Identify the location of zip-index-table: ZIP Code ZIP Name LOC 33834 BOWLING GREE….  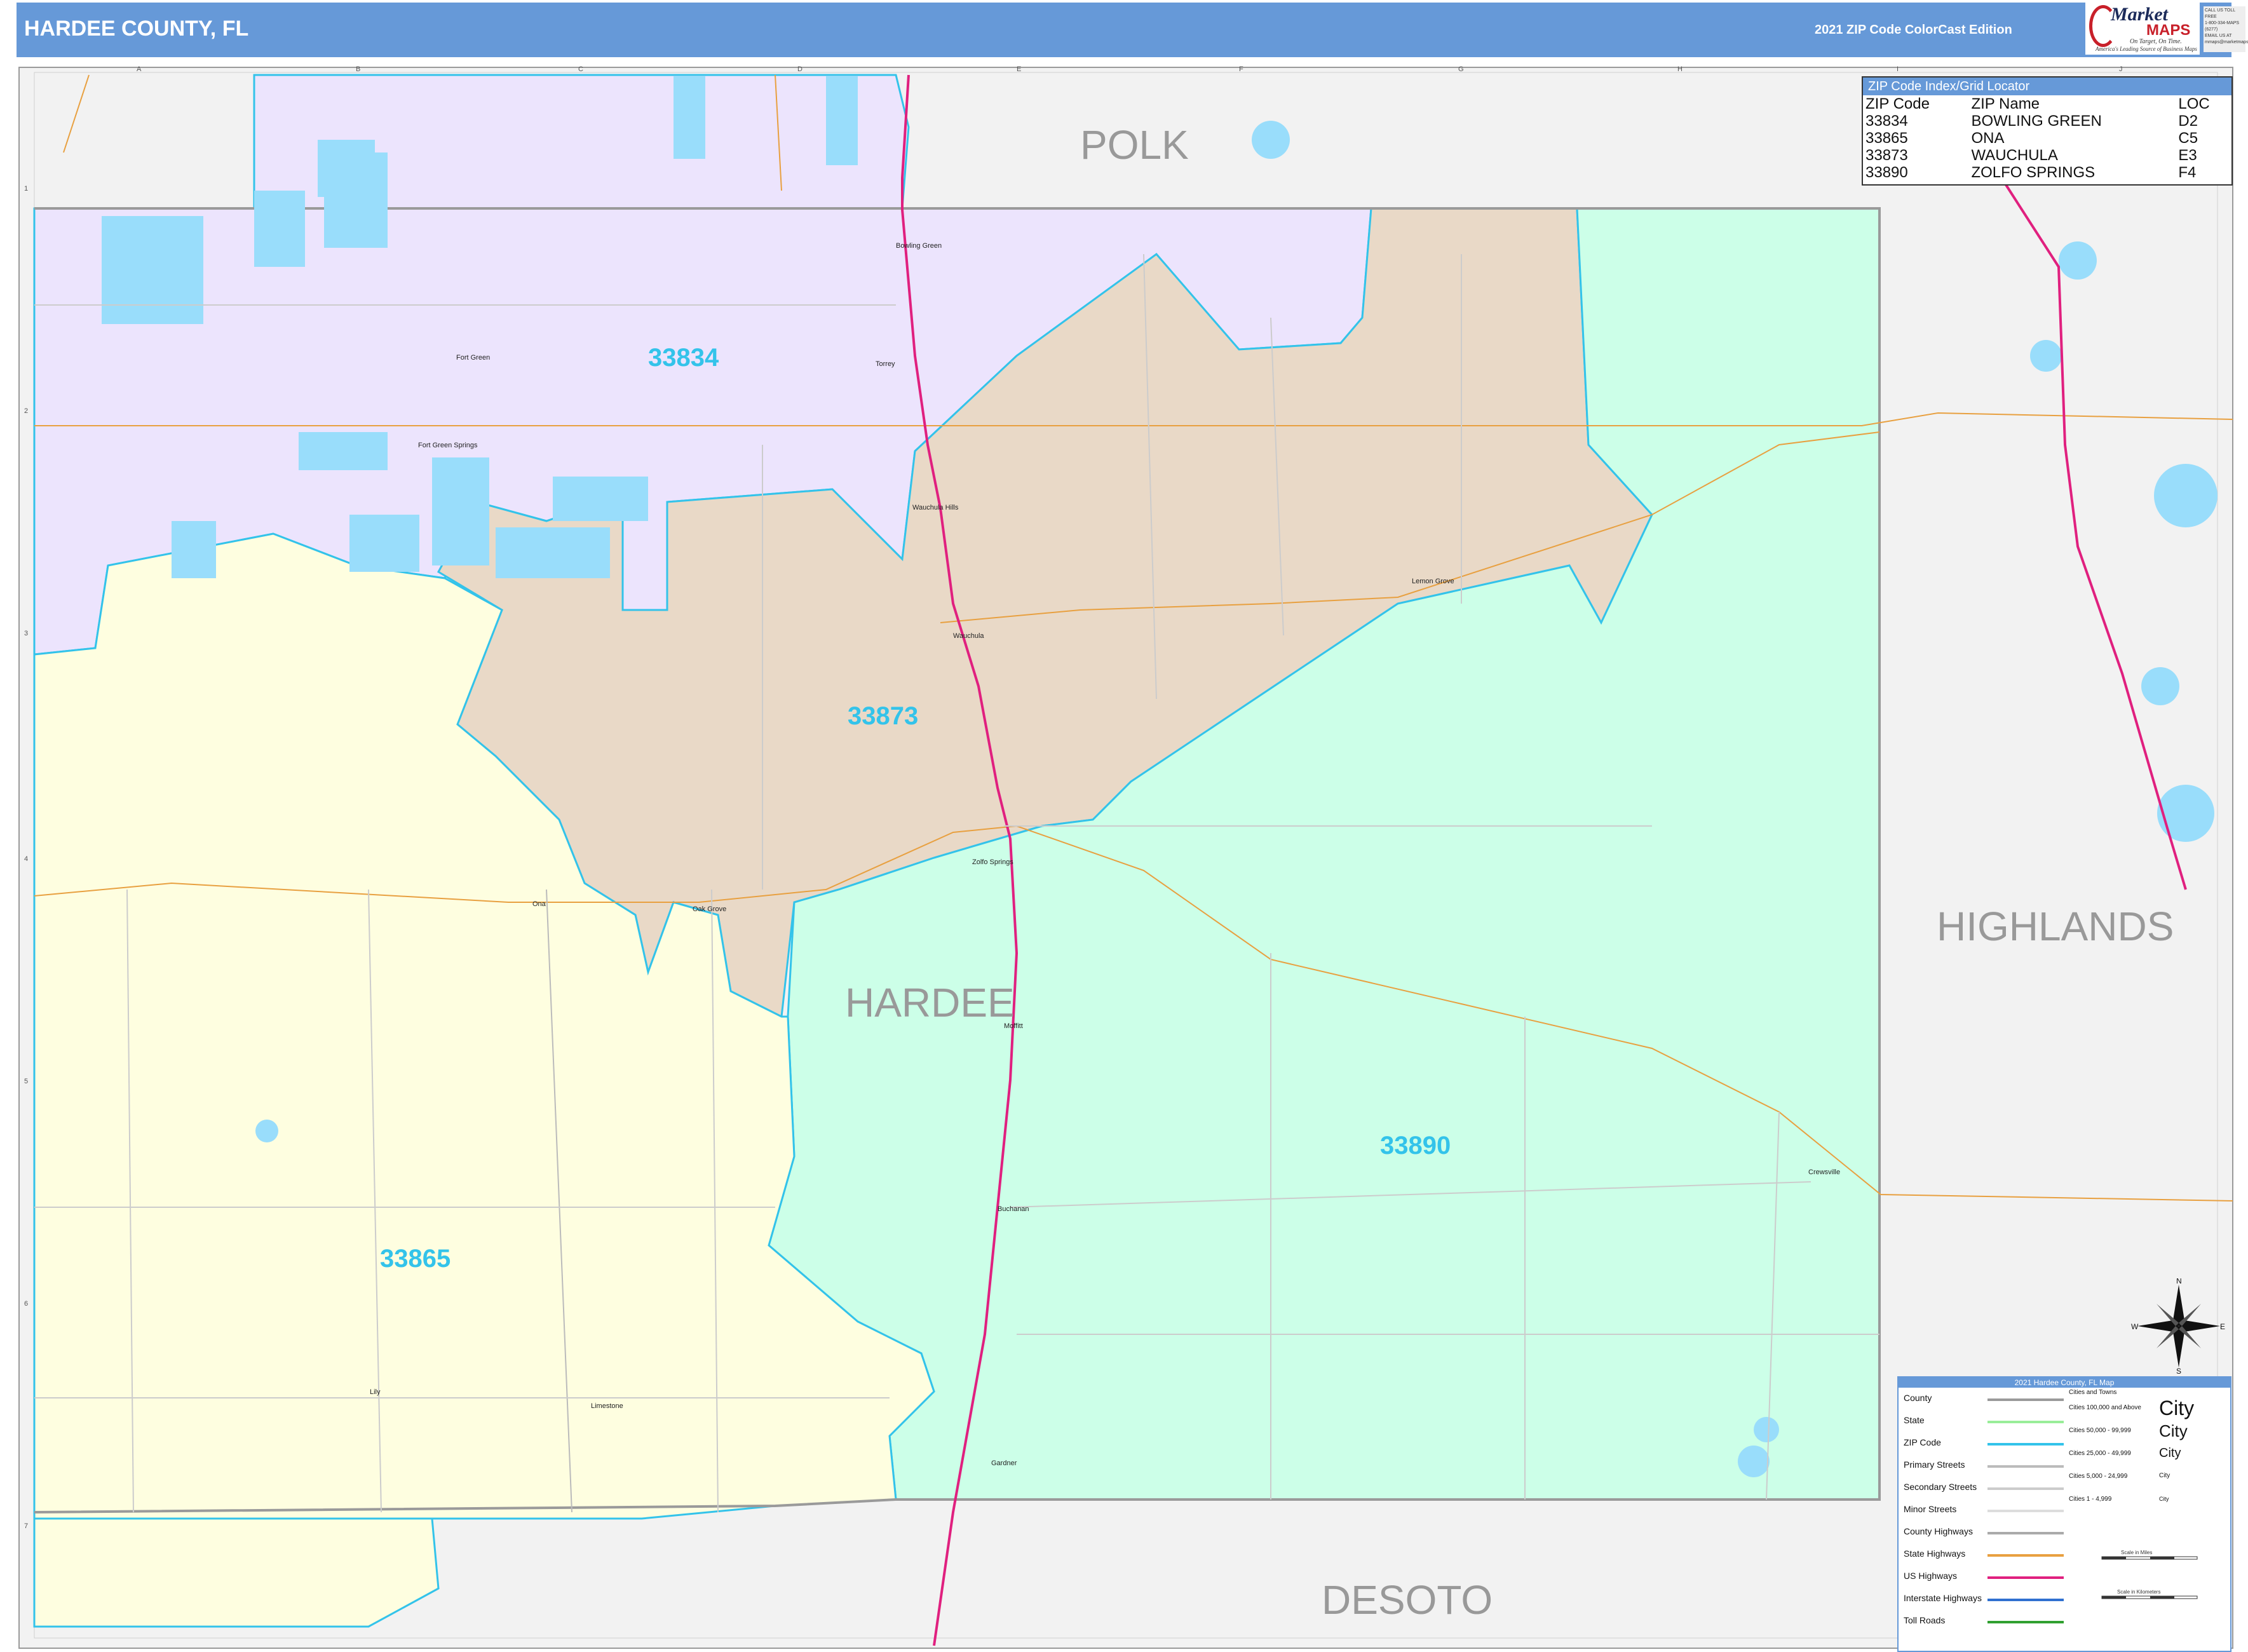
(2047, 138).